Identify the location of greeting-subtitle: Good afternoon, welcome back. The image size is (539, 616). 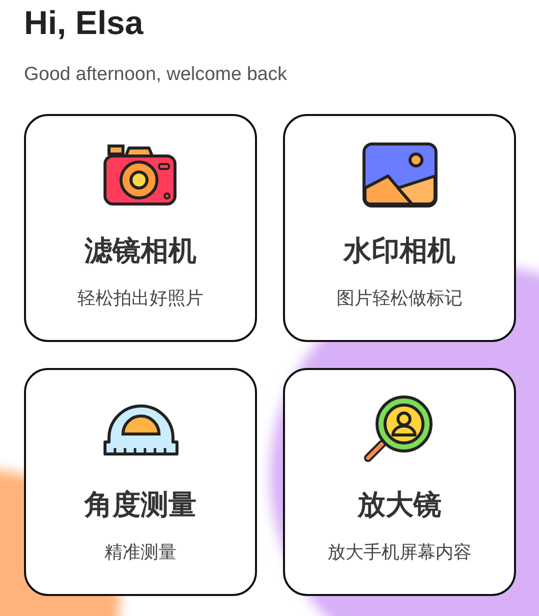
(156, 75).